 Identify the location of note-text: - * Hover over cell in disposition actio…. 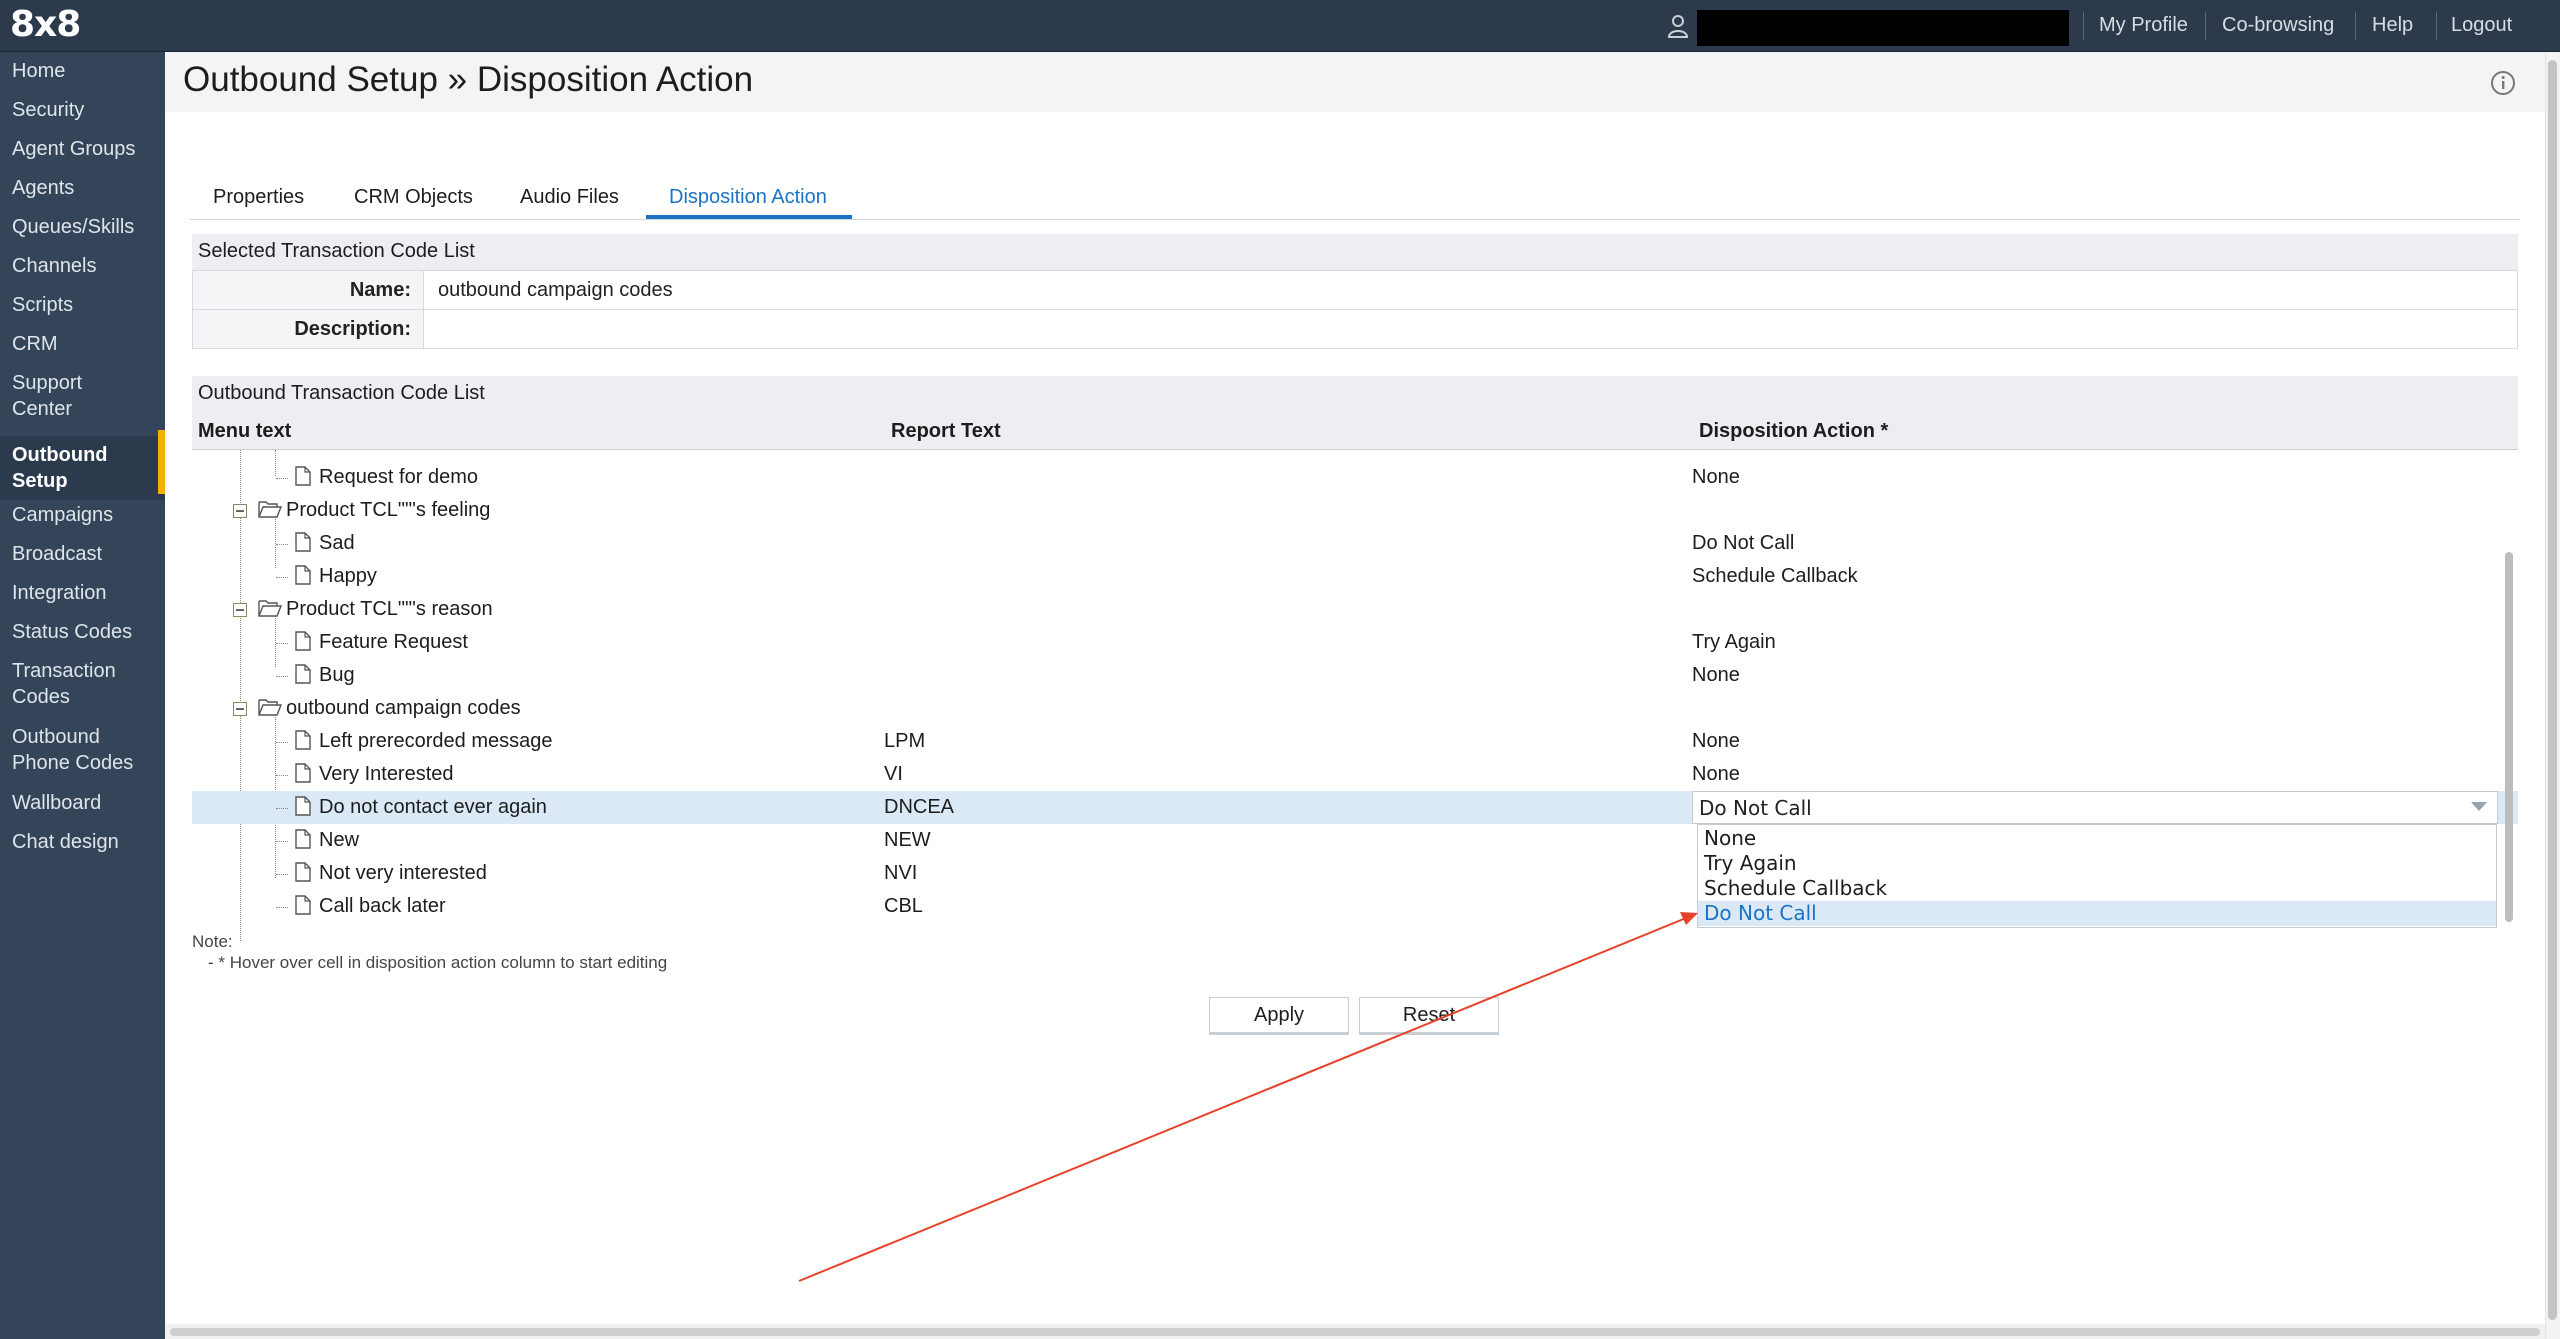
(438, 962).